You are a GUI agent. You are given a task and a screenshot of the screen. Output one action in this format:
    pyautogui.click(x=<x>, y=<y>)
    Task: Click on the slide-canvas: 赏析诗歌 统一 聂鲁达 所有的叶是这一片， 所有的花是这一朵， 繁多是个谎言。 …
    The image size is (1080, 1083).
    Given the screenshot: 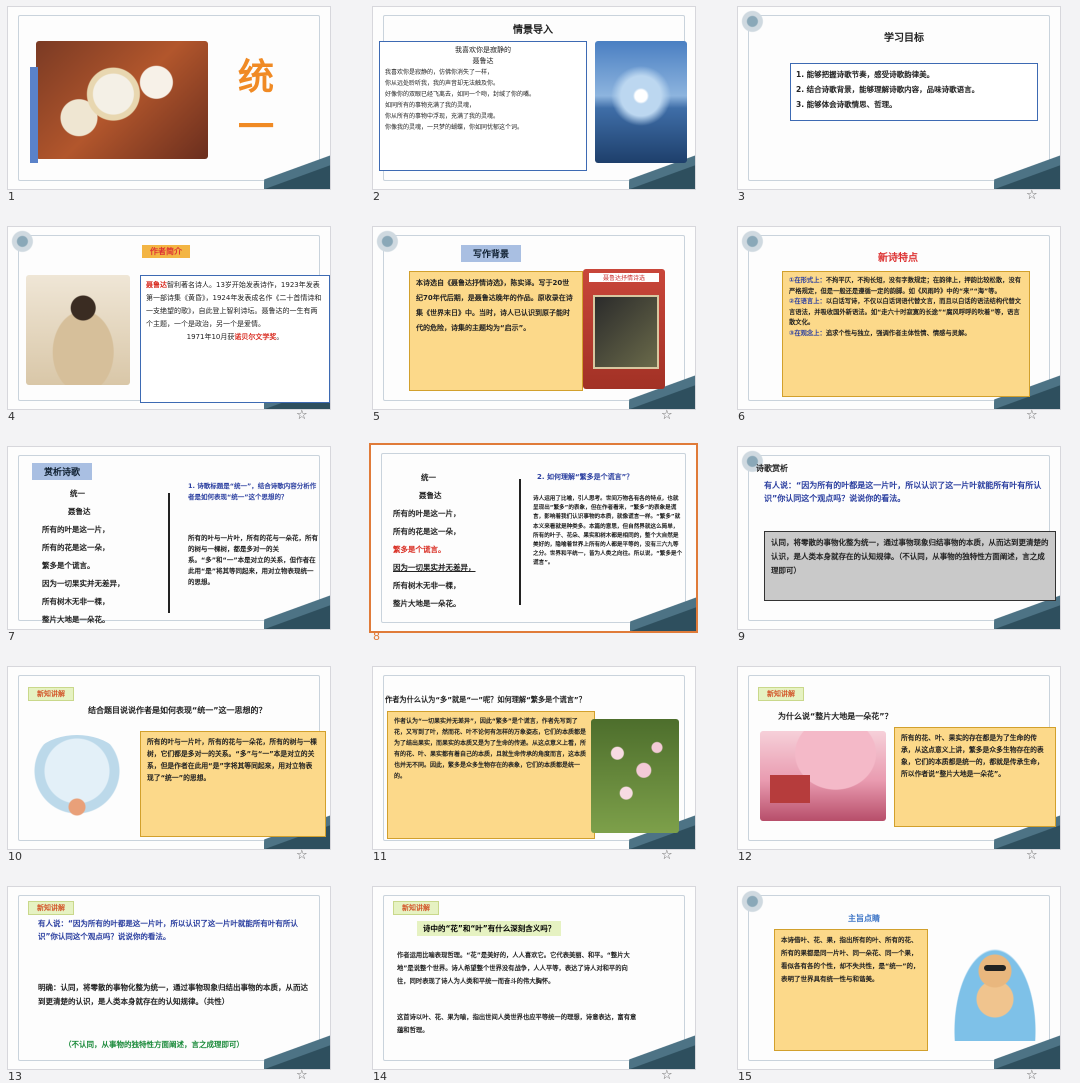 What is the action you would take?
    pyautogui.click(x=169, y=538)
    